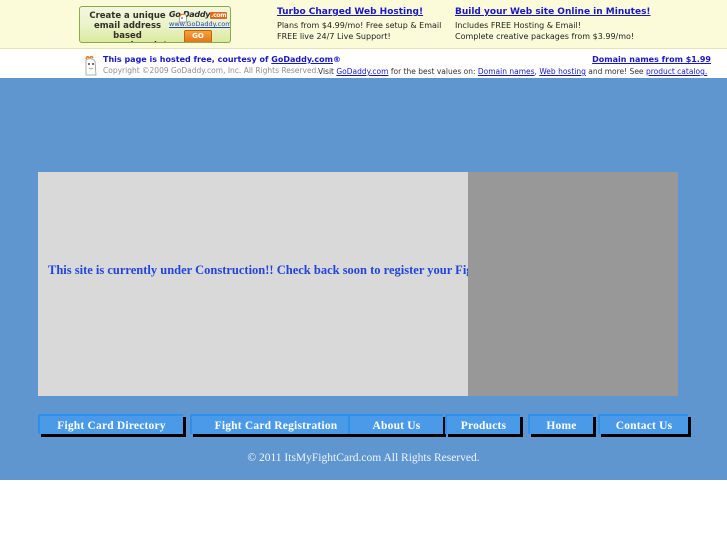 The image size is (727, 545). Describe the element at coordinates (372, 12) in the screenshot. I see `promo-hosting-heading-link: Turbo Charged Web Hosting!` at that location.